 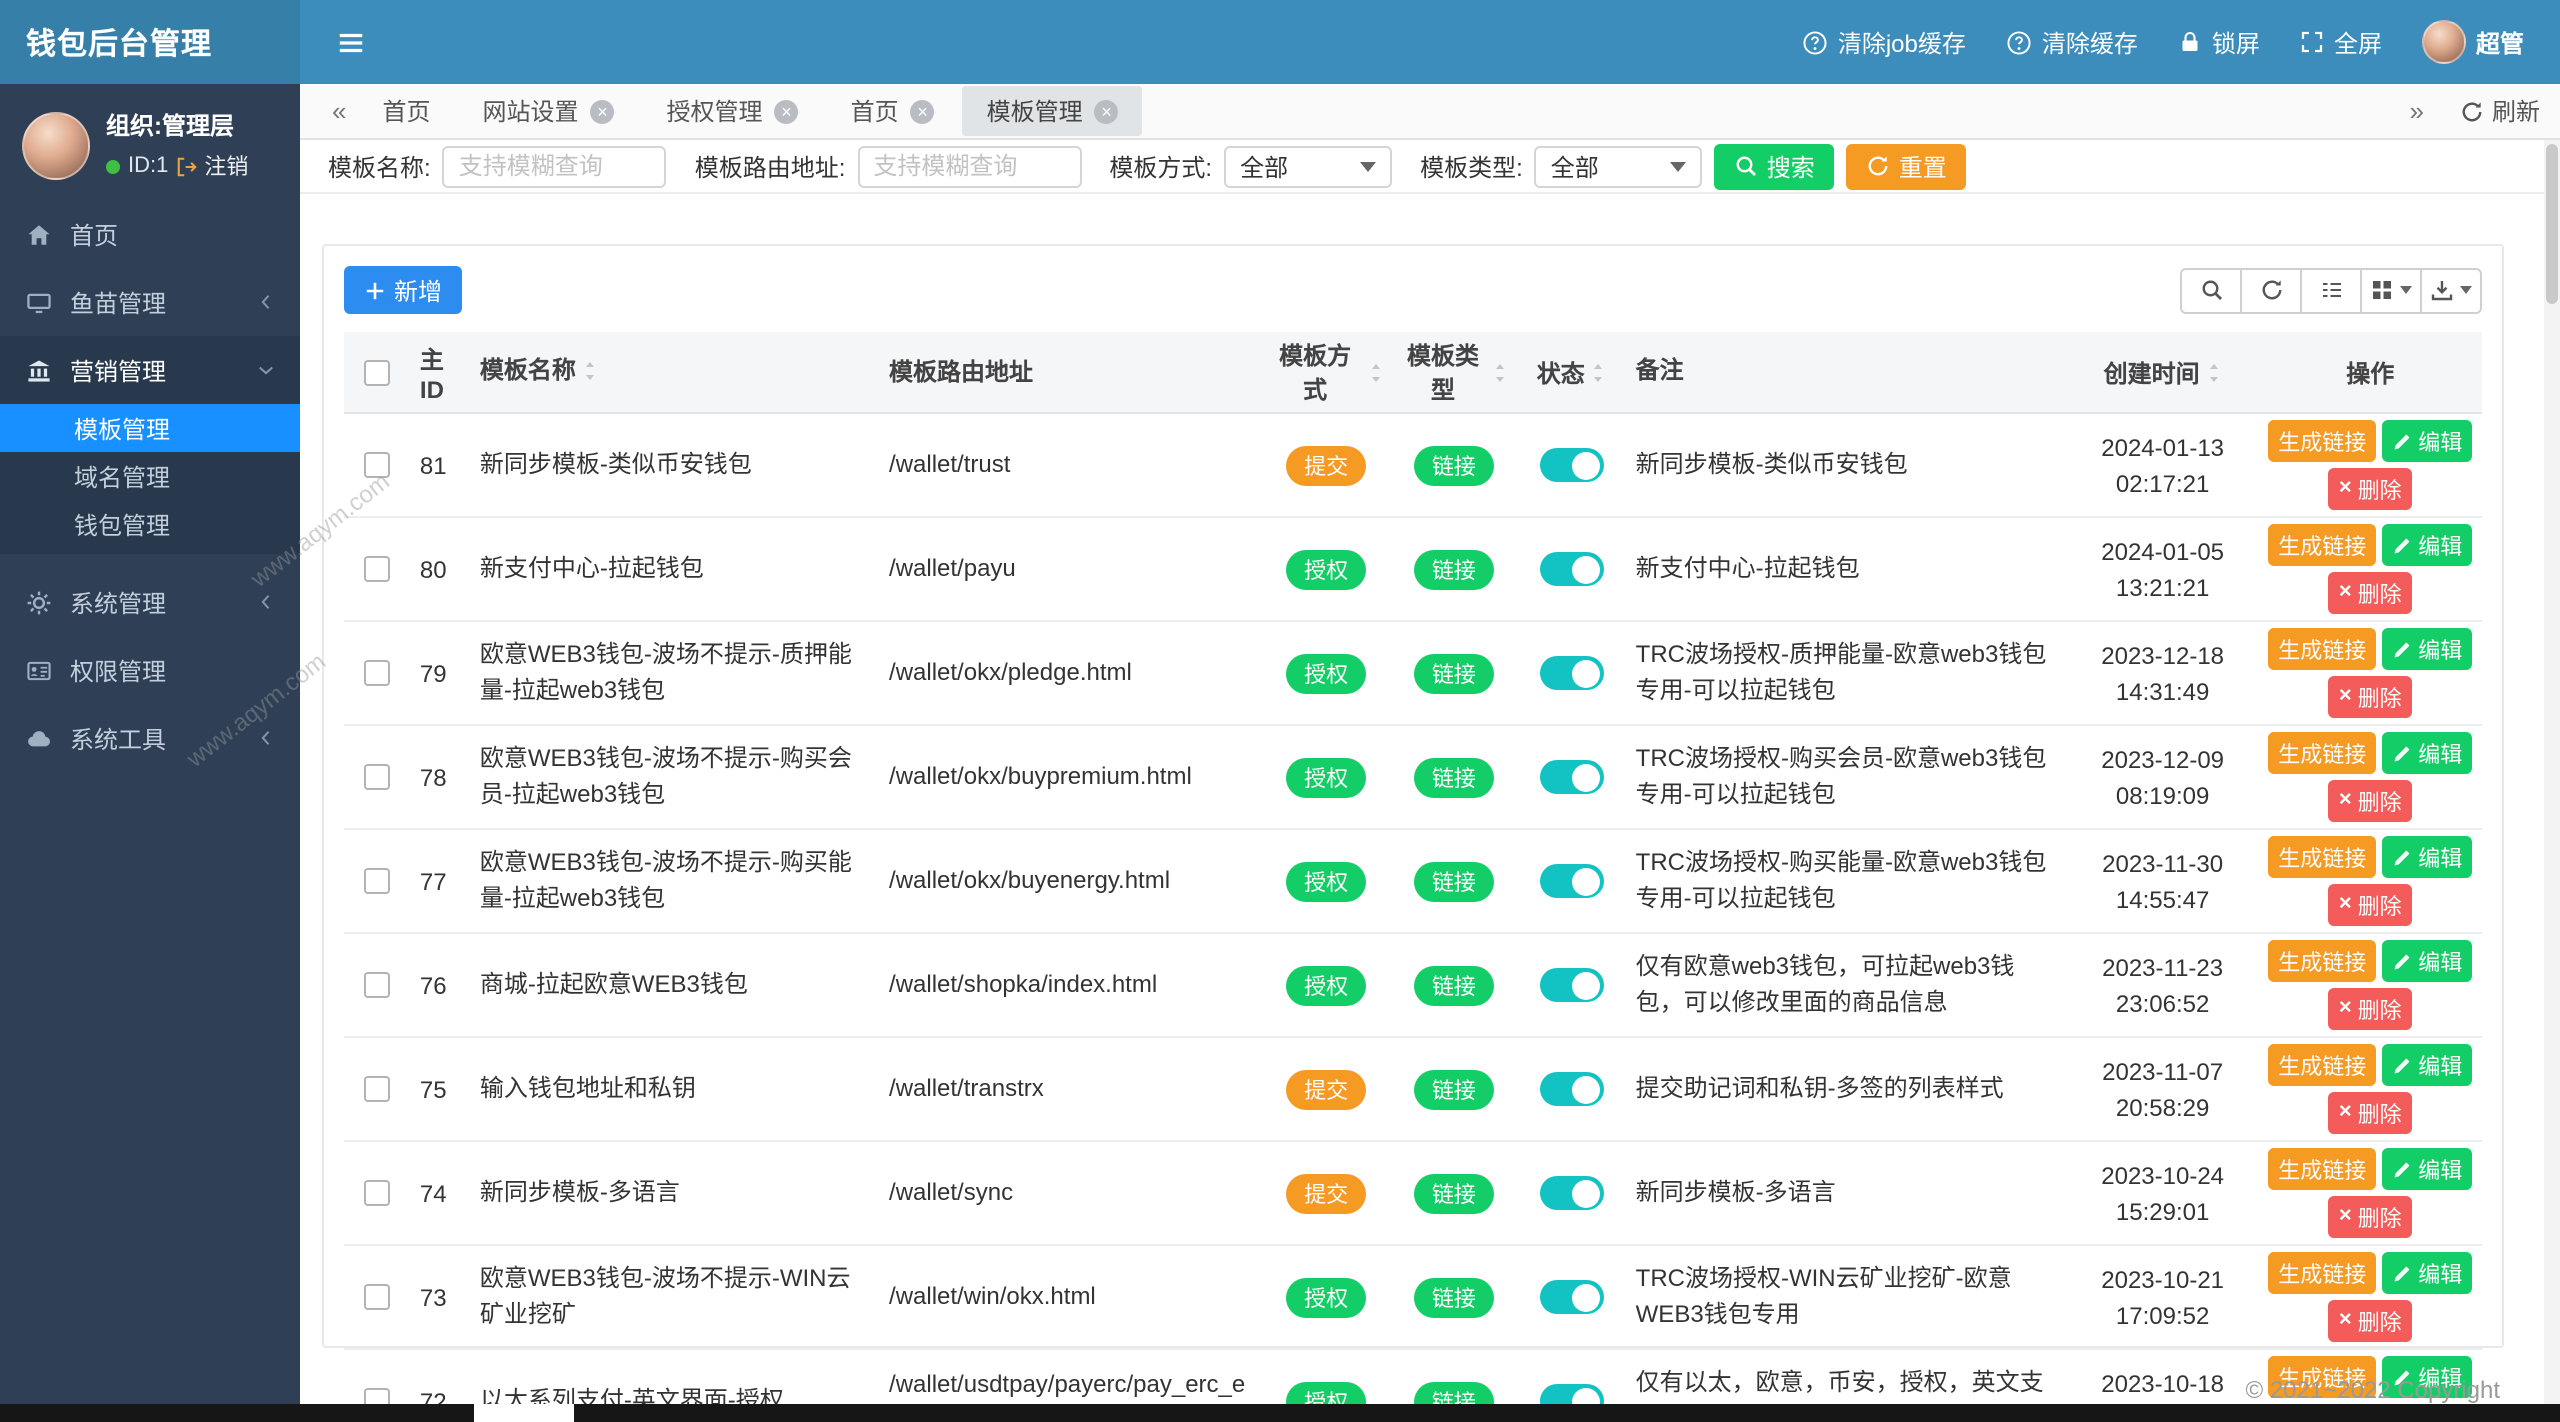 What do you see at coordinates (1884, 42) in the screenshot?
I see `clear-job-cache-button: 清除job缓存` at bounding box center [1884, 42].